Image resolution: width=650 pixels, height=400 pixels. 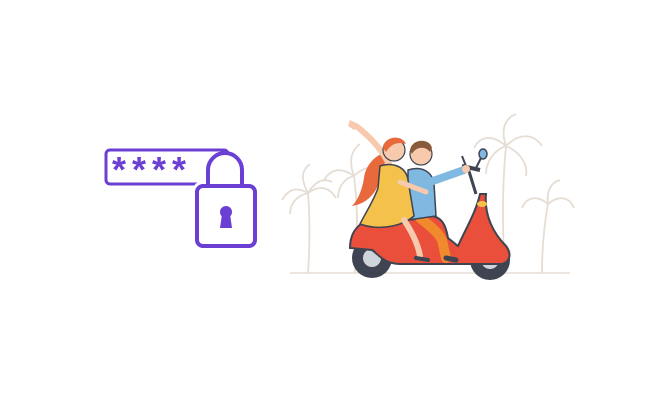 What do you see at coordinates (309, 218) in the screenshot?
I see `palm-tree-left-icon` at bounding box center [309, 218].